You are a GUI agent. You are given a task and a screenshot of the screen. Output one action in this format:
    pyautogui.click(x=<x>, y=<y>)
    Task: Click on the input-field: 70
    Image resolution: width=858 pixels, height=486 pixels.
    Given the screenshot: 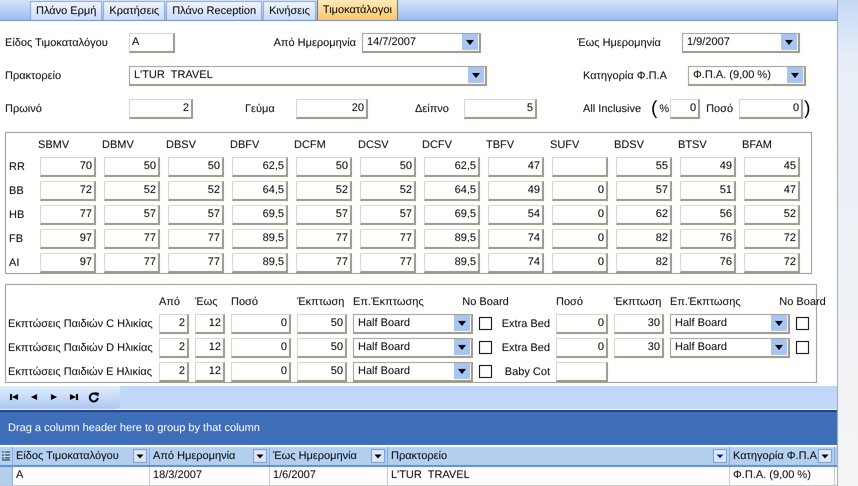 What is the action you would take?
    pyautogui.click(x=68, y=166)
    